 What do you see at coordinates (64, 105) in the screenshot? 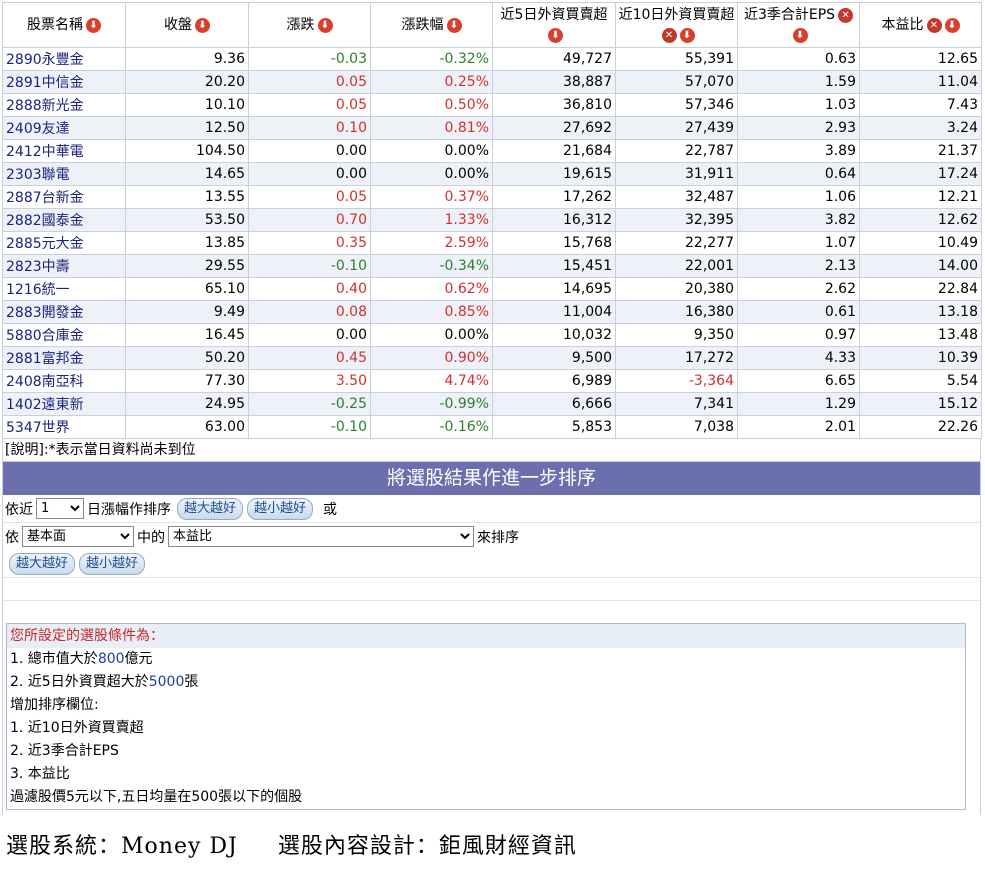
I see `stock-name-link: 2888新光金` at bounding box center [64, 105].